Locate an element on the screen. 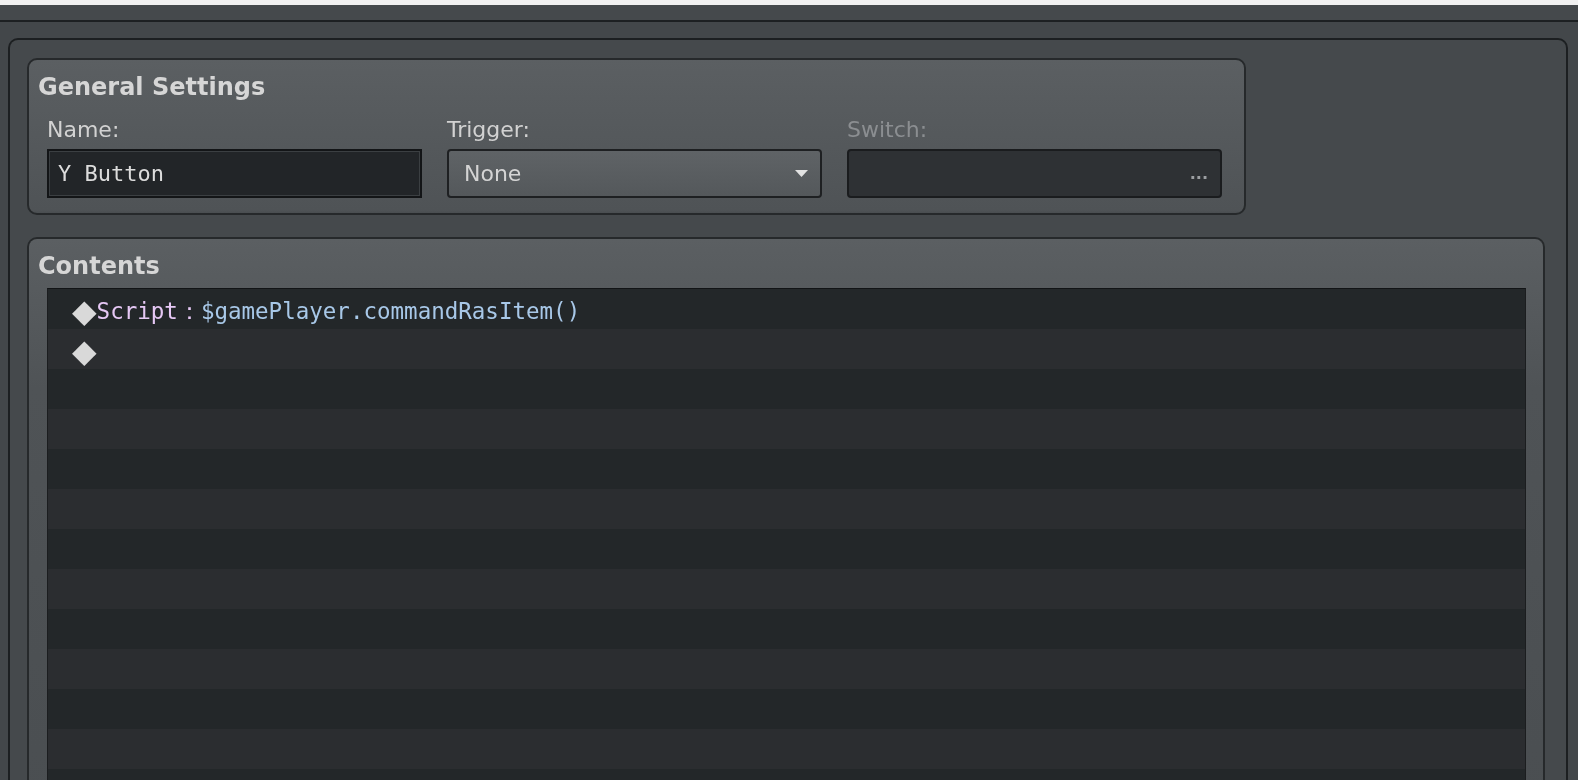 The image size is (1578, 780). command-argument: $gamePlayer.commandRasItem() is located at coordinates (390, 311).